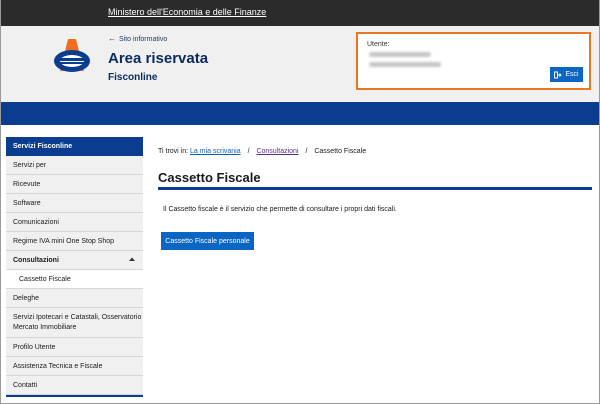 The image size is (600, 404). What do you see at coordinates (74, 298) in the screenshot?
I see `sidebar-item-deleghe: Deleghe` at bounding box center [74, 298].